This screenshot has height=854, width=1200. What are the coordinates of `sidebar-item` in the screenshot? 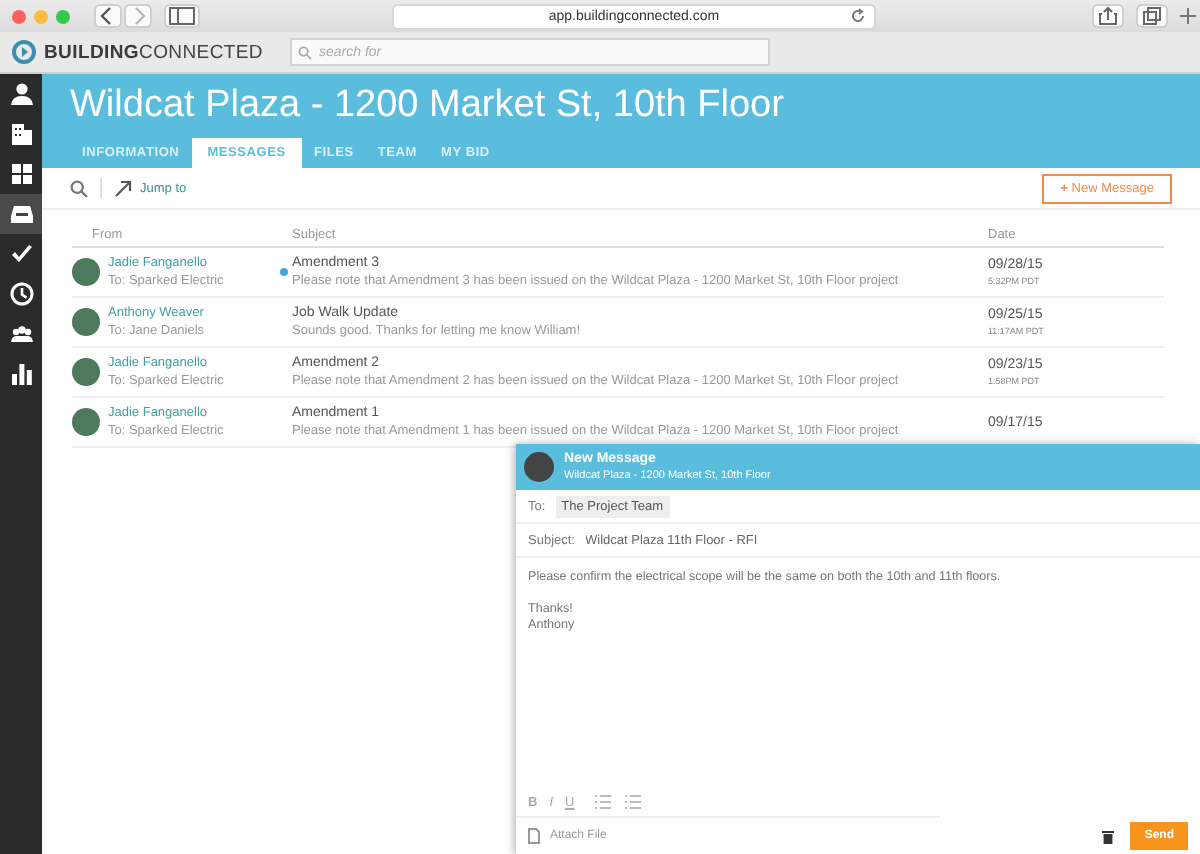 It's located at (21, 214).